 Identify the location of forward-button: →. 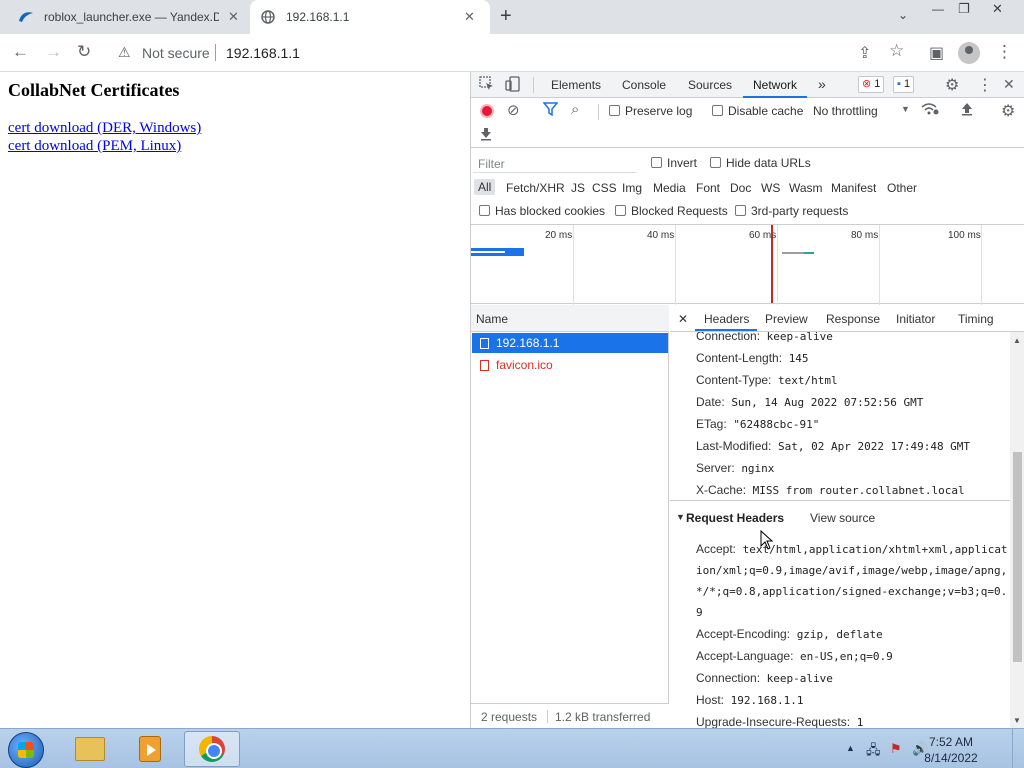
(53, 52).